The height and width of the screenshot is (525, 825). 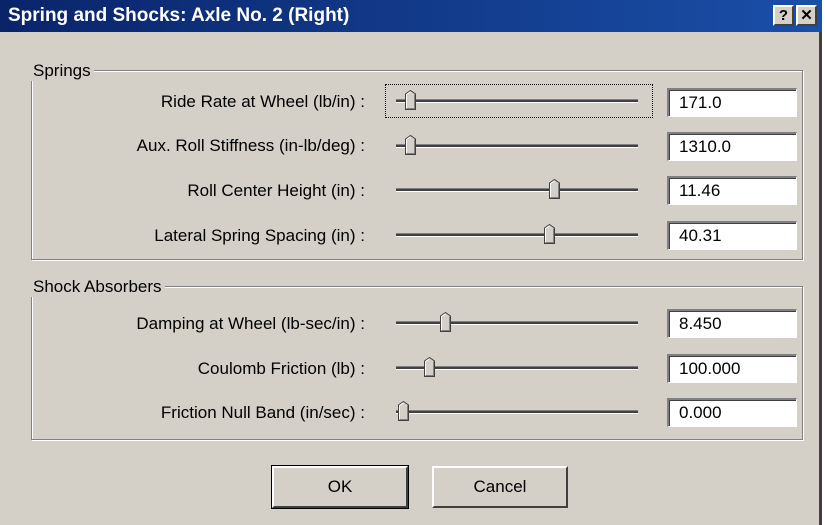 What do you see at coordinates (517, 190) in the screenshot?
I see `roll-center-height-slider` at bounding box center [517, 190].